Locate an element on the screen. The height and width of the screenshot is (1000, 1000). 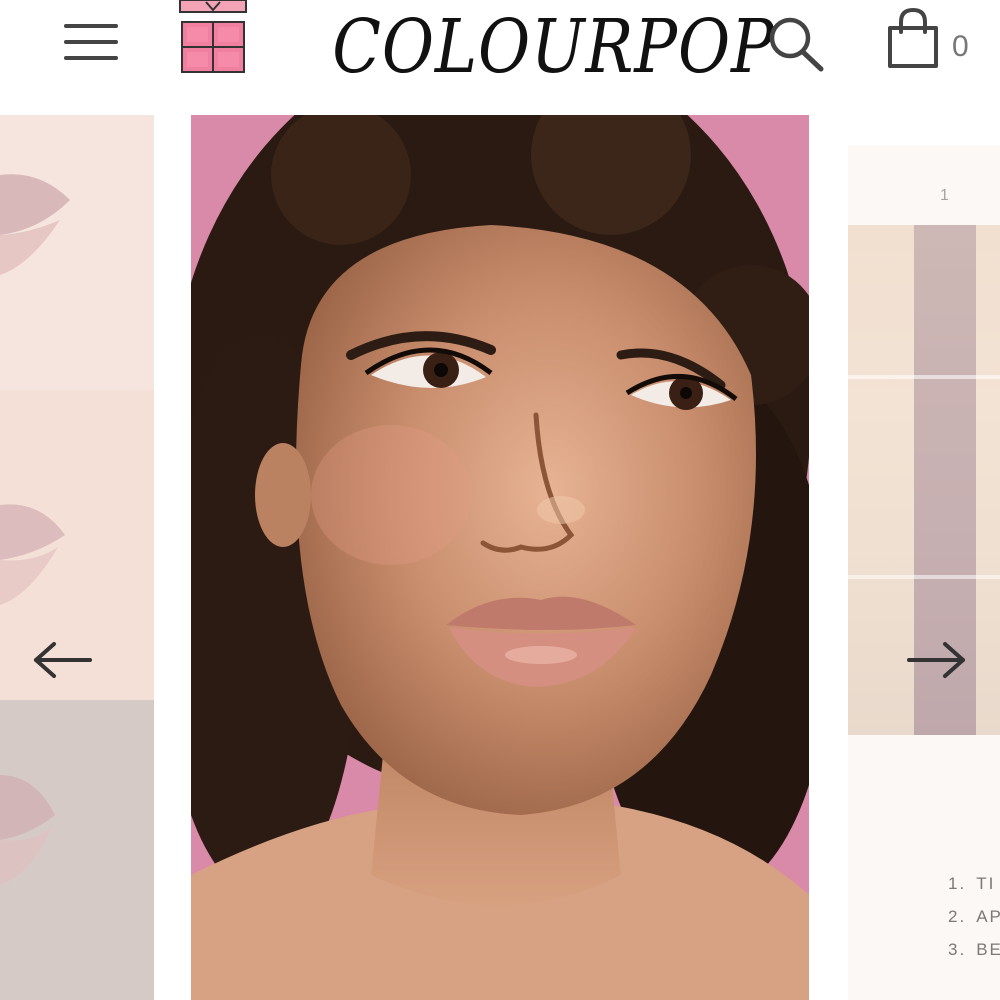
shade-item: 1. TI is located at coordinates (972, 883).